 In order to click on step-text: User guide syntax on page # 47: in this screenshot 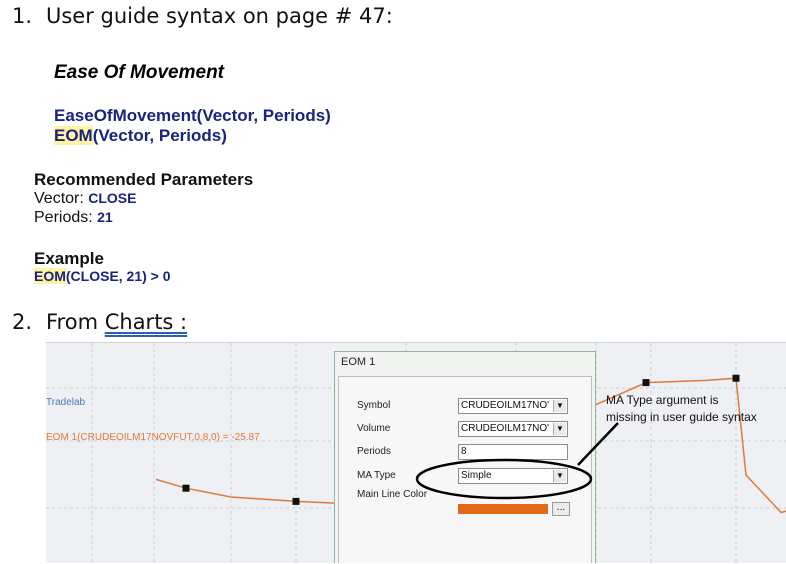, I will do `click(219, 16)`.